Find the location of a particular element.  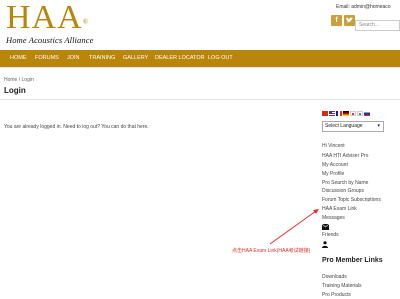

sidebar-link-my-account: My Account is located at coordinates (335, 165).